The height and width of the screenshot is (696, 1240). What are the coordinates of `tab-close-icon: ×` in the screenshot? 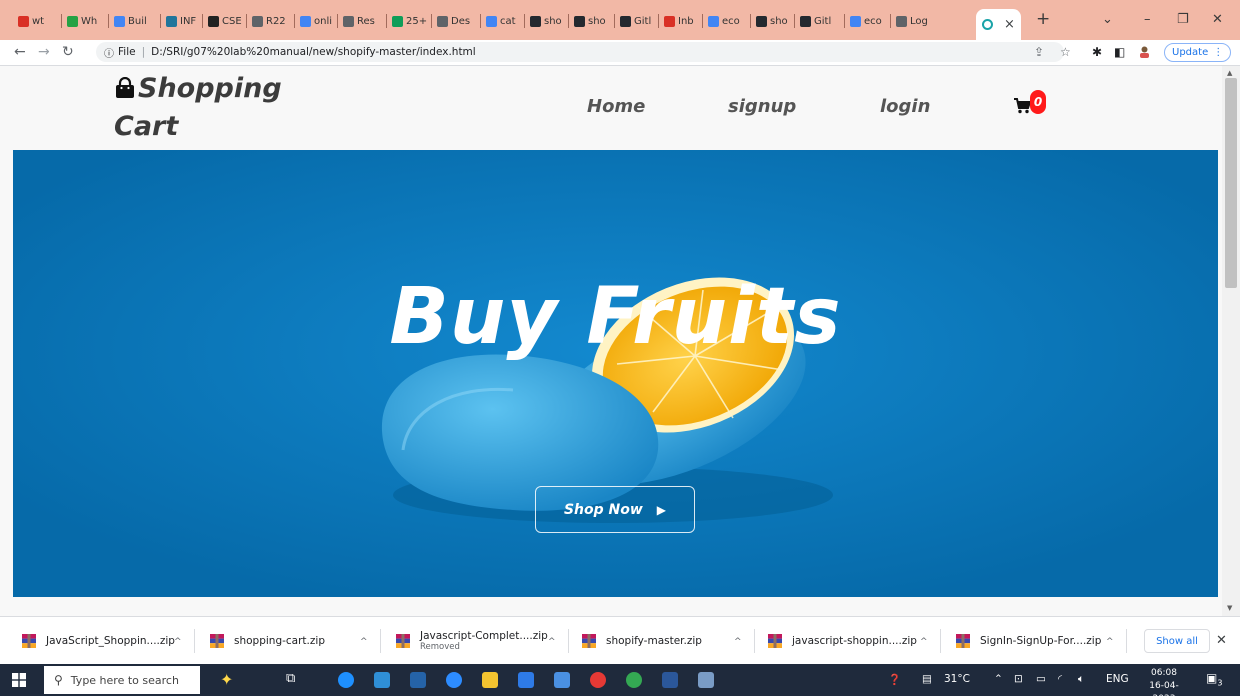 It's located at (1009, 24).